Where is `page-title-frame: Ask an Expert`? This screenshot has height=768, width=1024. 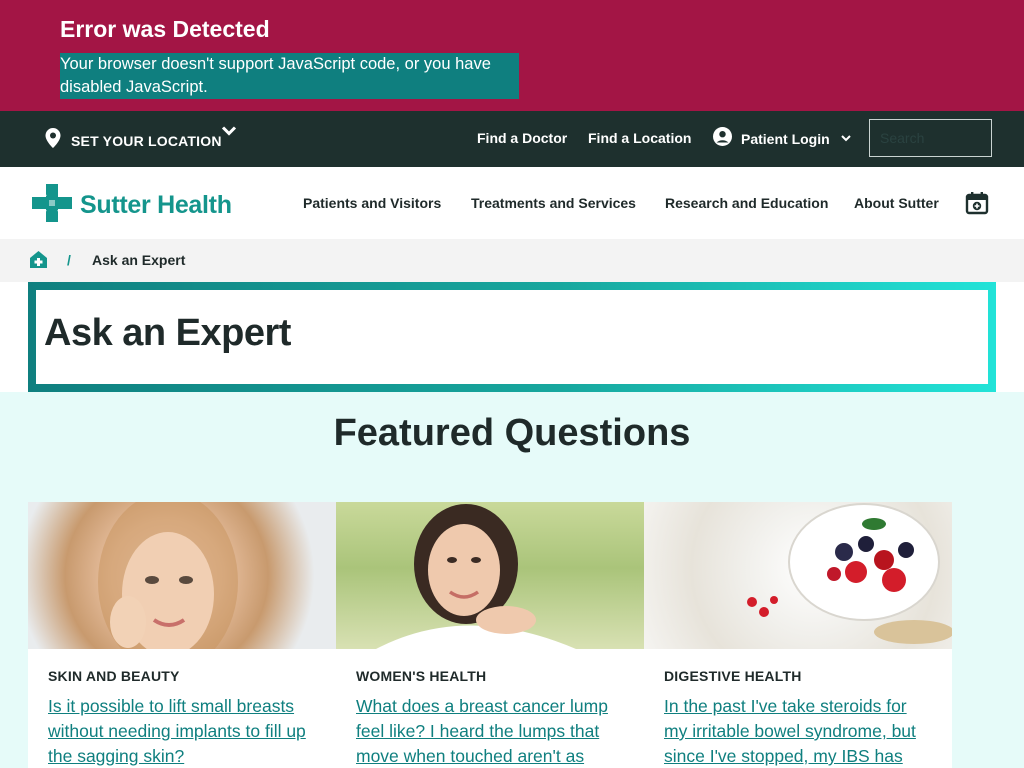
page-title-frame: Ask an Expert is located at coordinates (512, 337).